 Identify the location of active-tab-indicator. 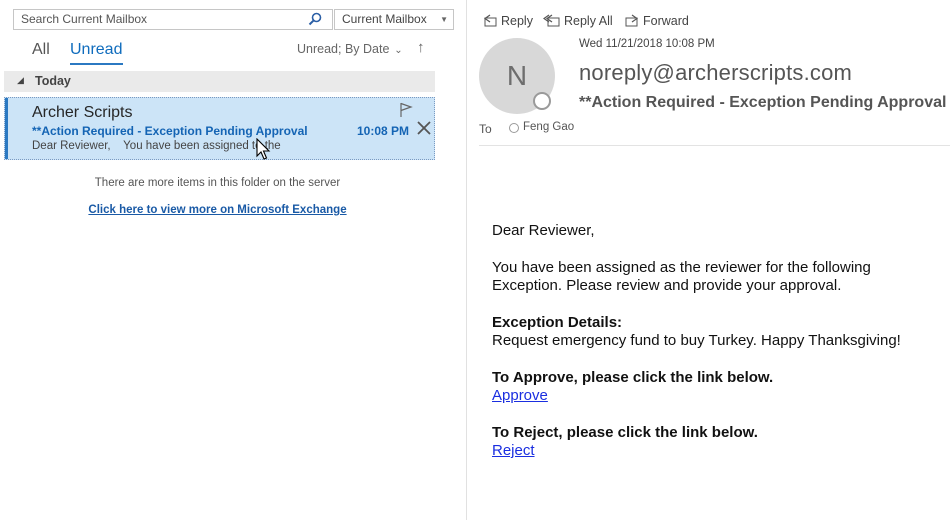
(96, 64).